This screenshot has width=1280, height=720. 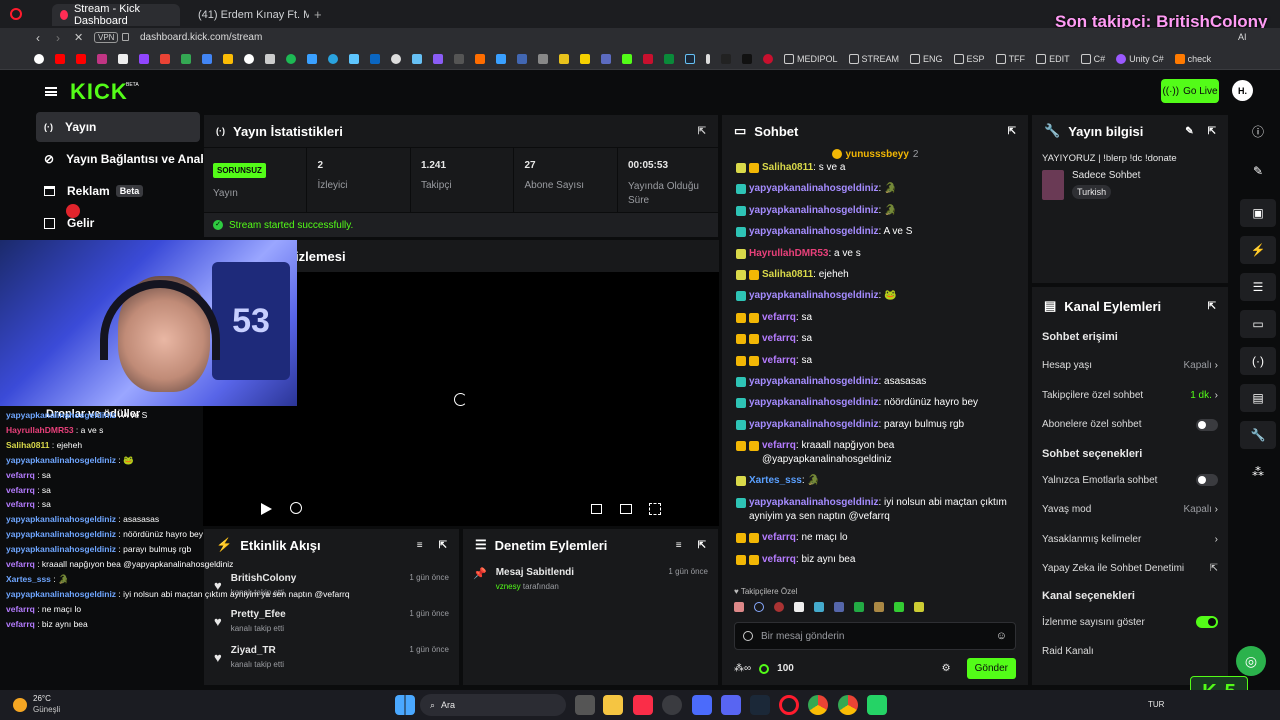 I want to click on tab-kick-dashboard: Stream - Kick Dashboard, so click(x=116, y=15).